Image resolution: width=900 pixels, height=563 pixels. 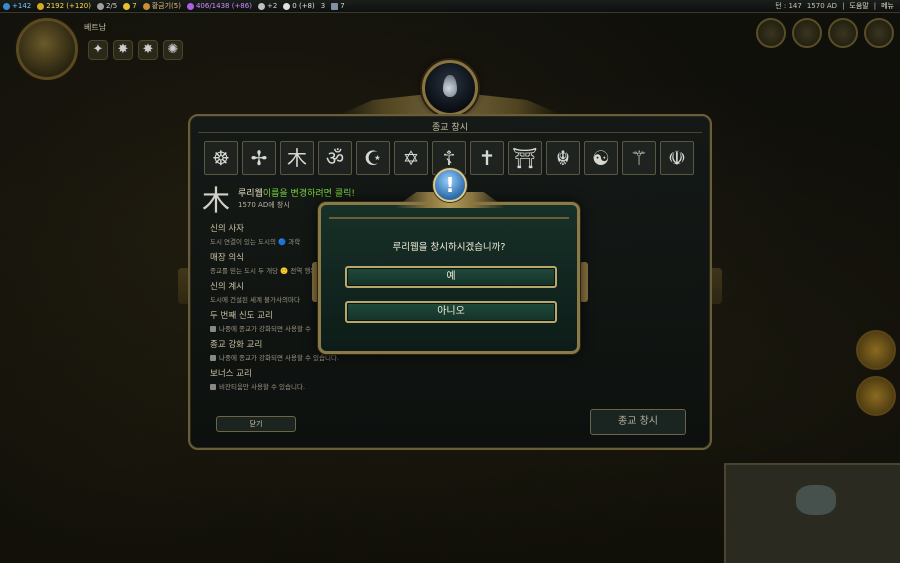 What do you see at coordinates (876, 373) in the screenshot?
I see `side-notification-stack` at bounding box center [876, 373].